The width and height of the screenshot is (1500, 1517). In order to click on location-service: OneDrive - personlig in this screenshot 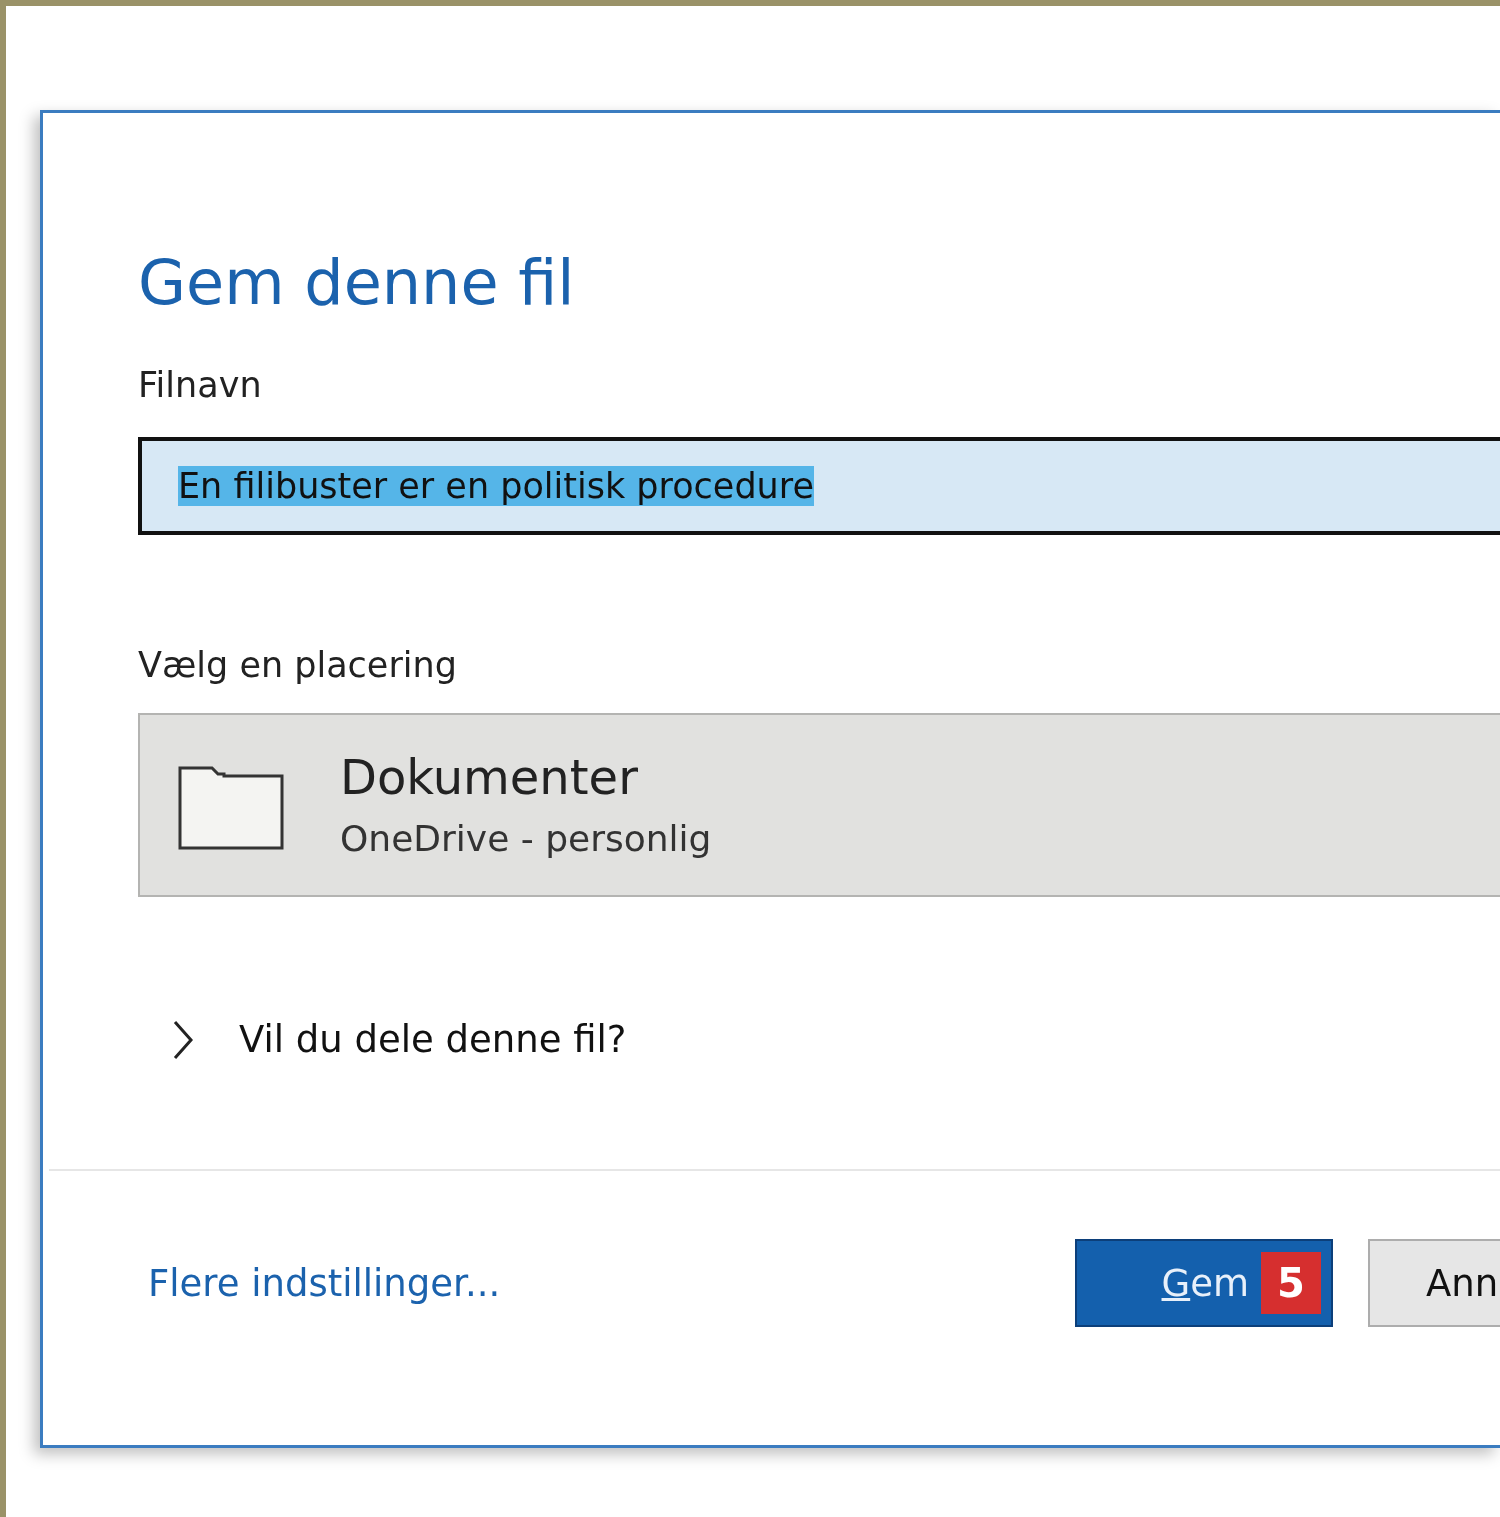, I will do `click(526, 839)`.